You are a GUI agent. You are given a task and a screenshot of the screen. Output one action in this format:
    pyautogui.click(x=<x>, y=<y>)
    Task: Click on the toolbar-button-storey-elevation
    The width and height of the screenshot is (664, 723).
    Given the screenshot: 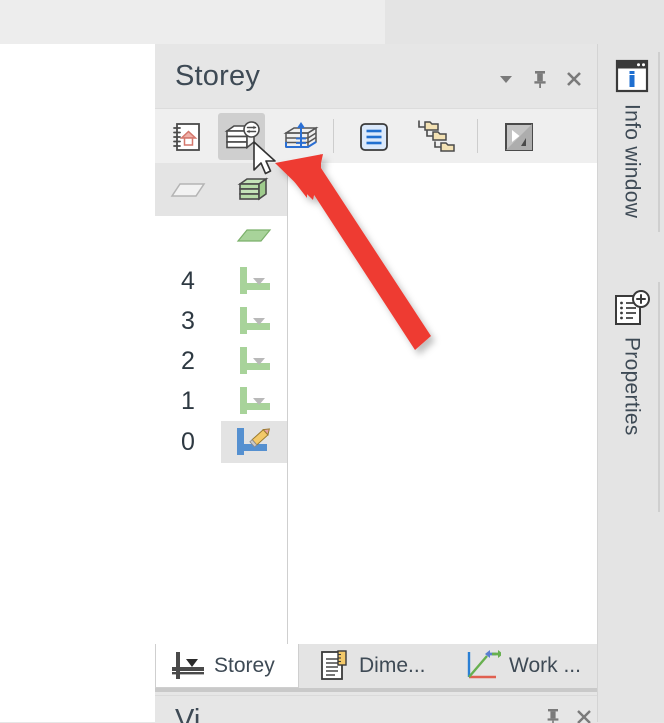 What is the action you would take?
    pyautogui.click(x=300, y=136)
    